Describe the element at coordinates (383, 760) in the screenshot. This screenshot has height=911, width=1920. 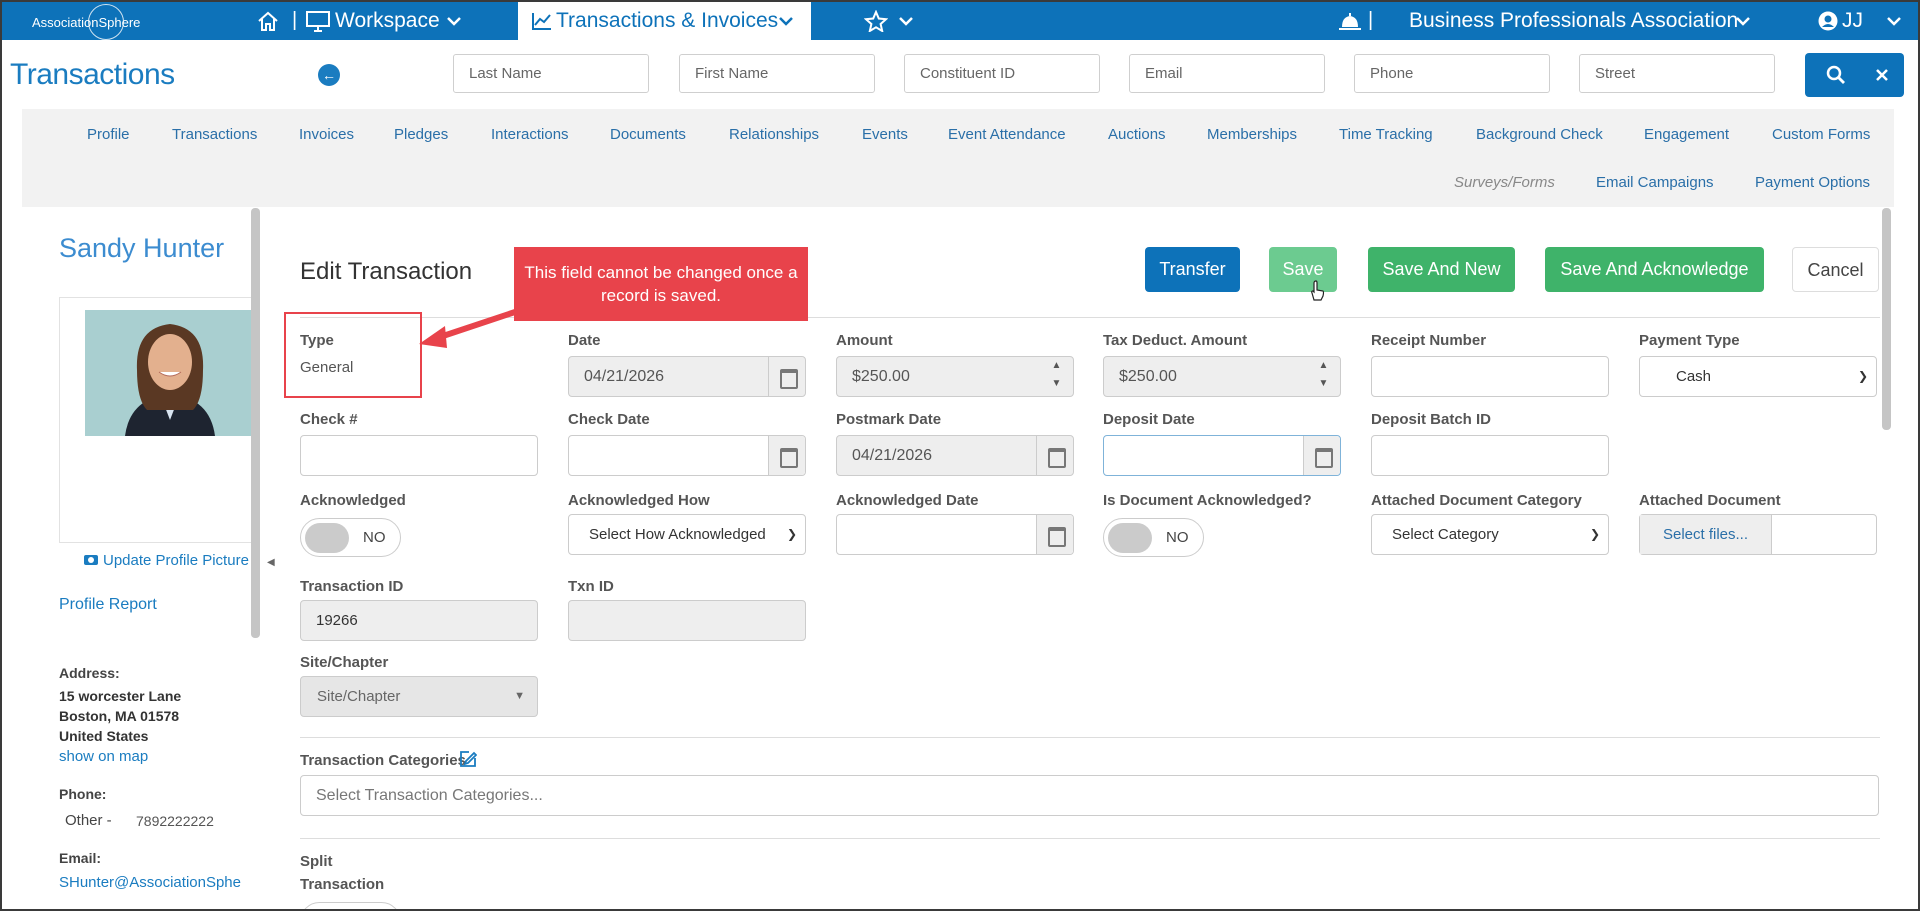
I see `transaction-categories-label: Transaction Categories` at that location.